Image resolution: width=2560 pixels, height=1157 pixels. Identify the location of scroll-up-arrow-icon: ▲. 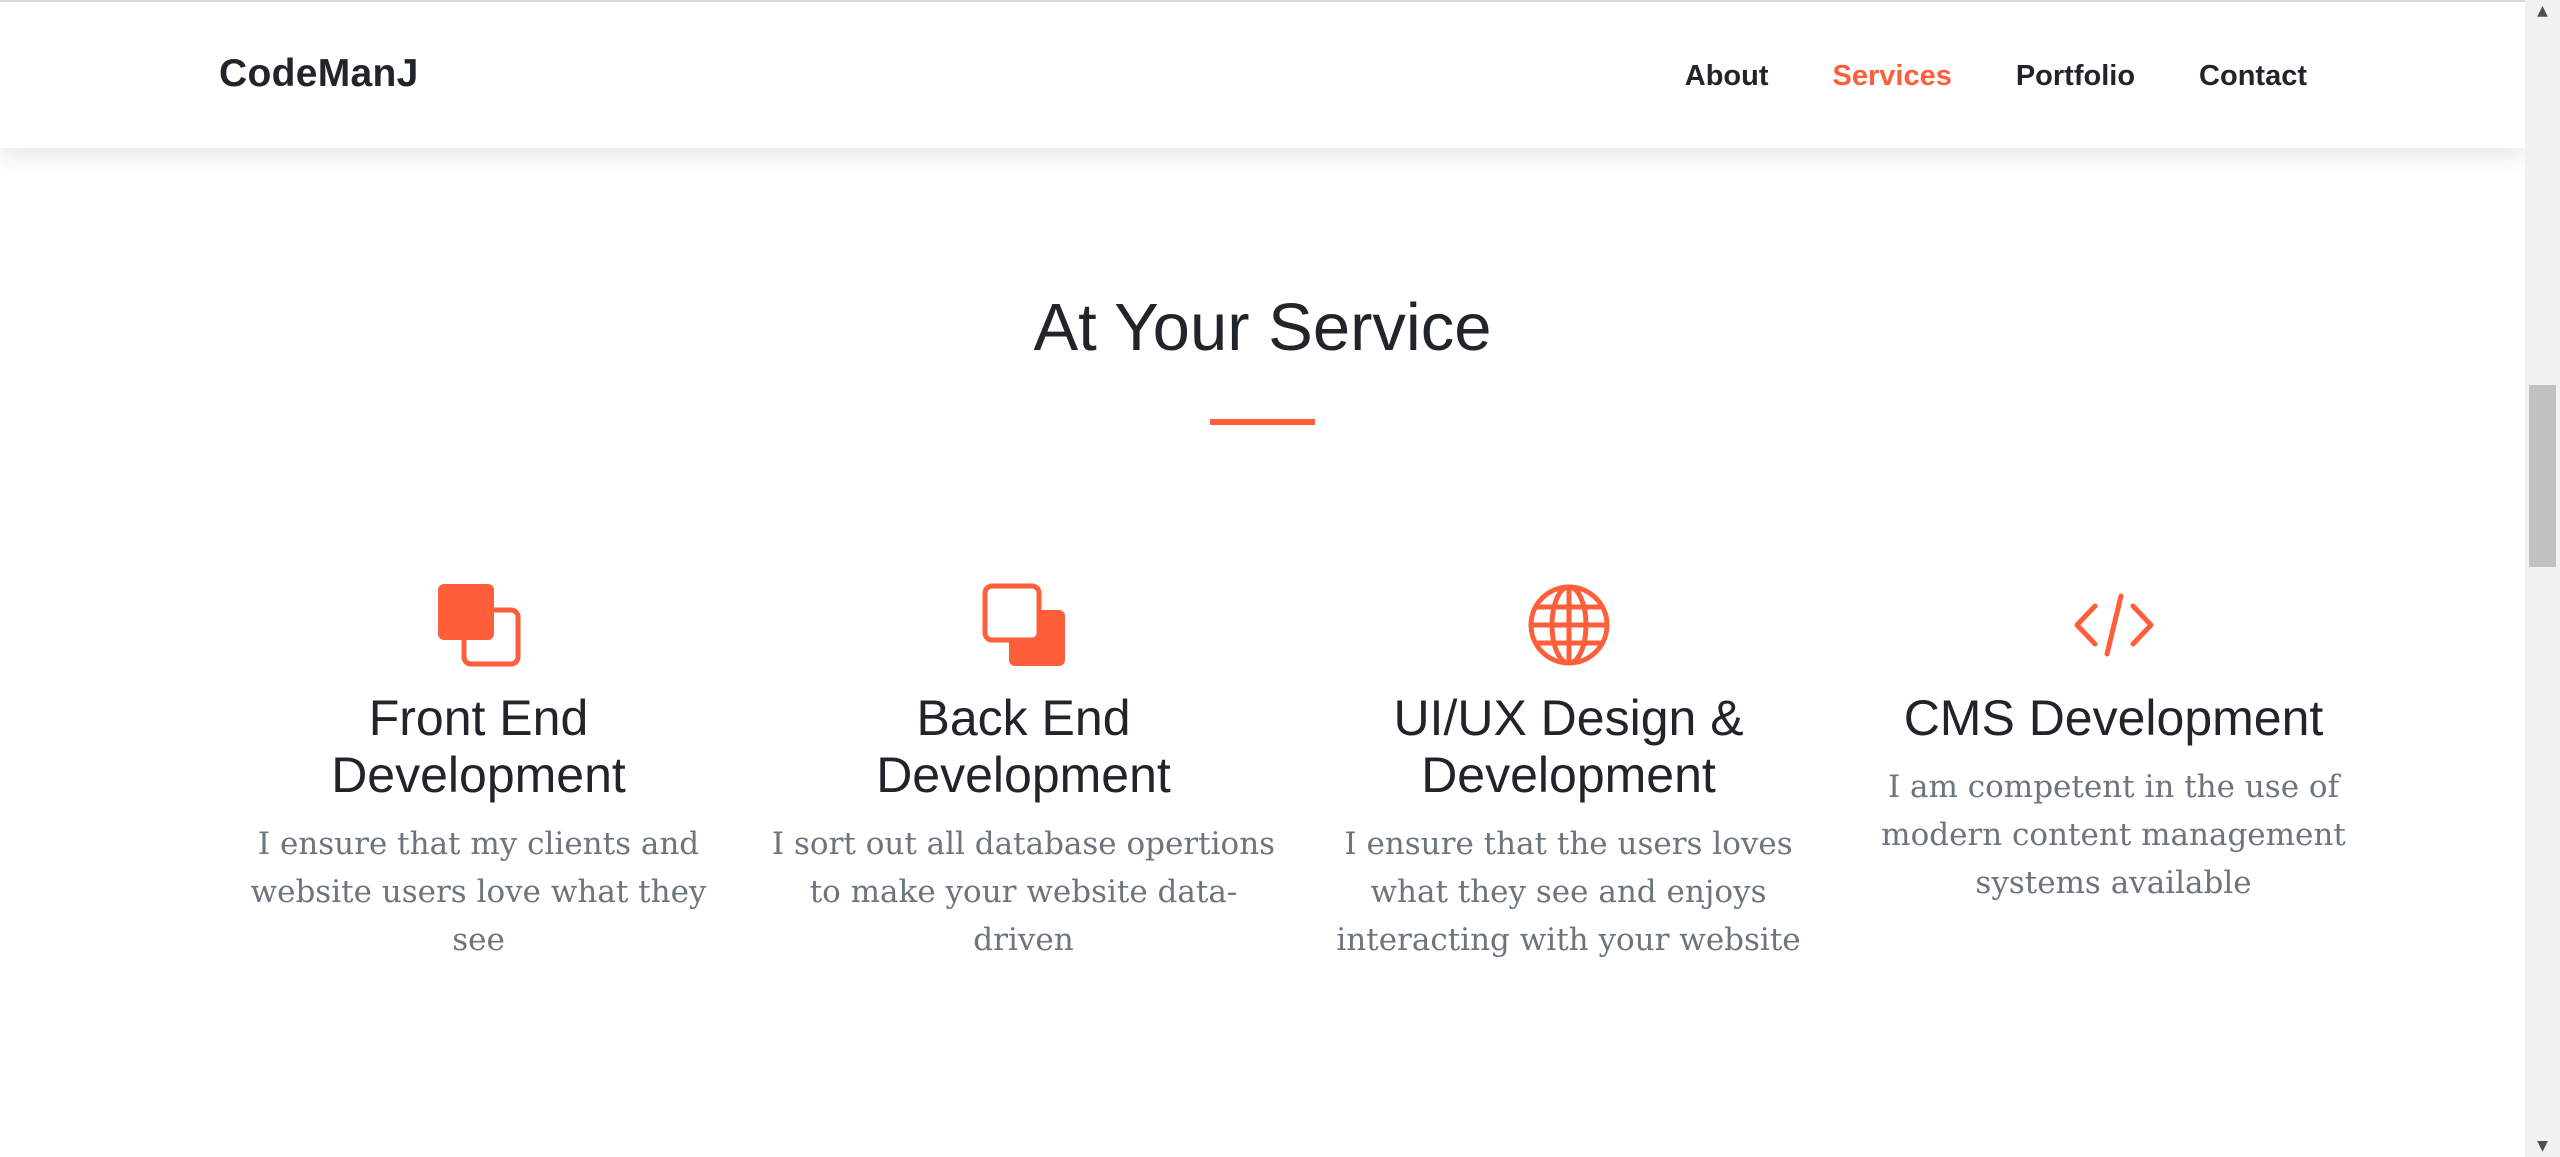
(2542, 11).